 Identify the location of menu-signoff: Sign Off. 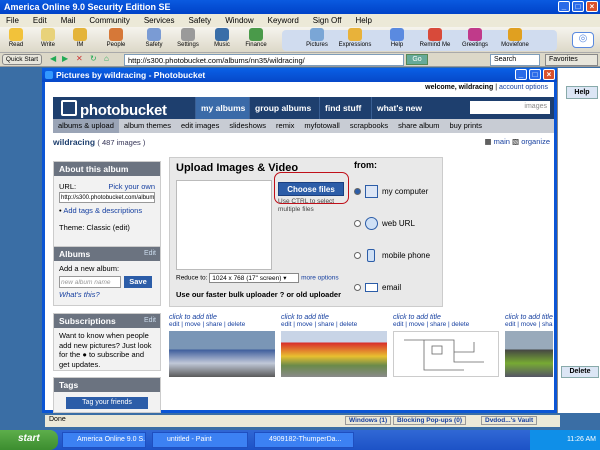
(327, 20).